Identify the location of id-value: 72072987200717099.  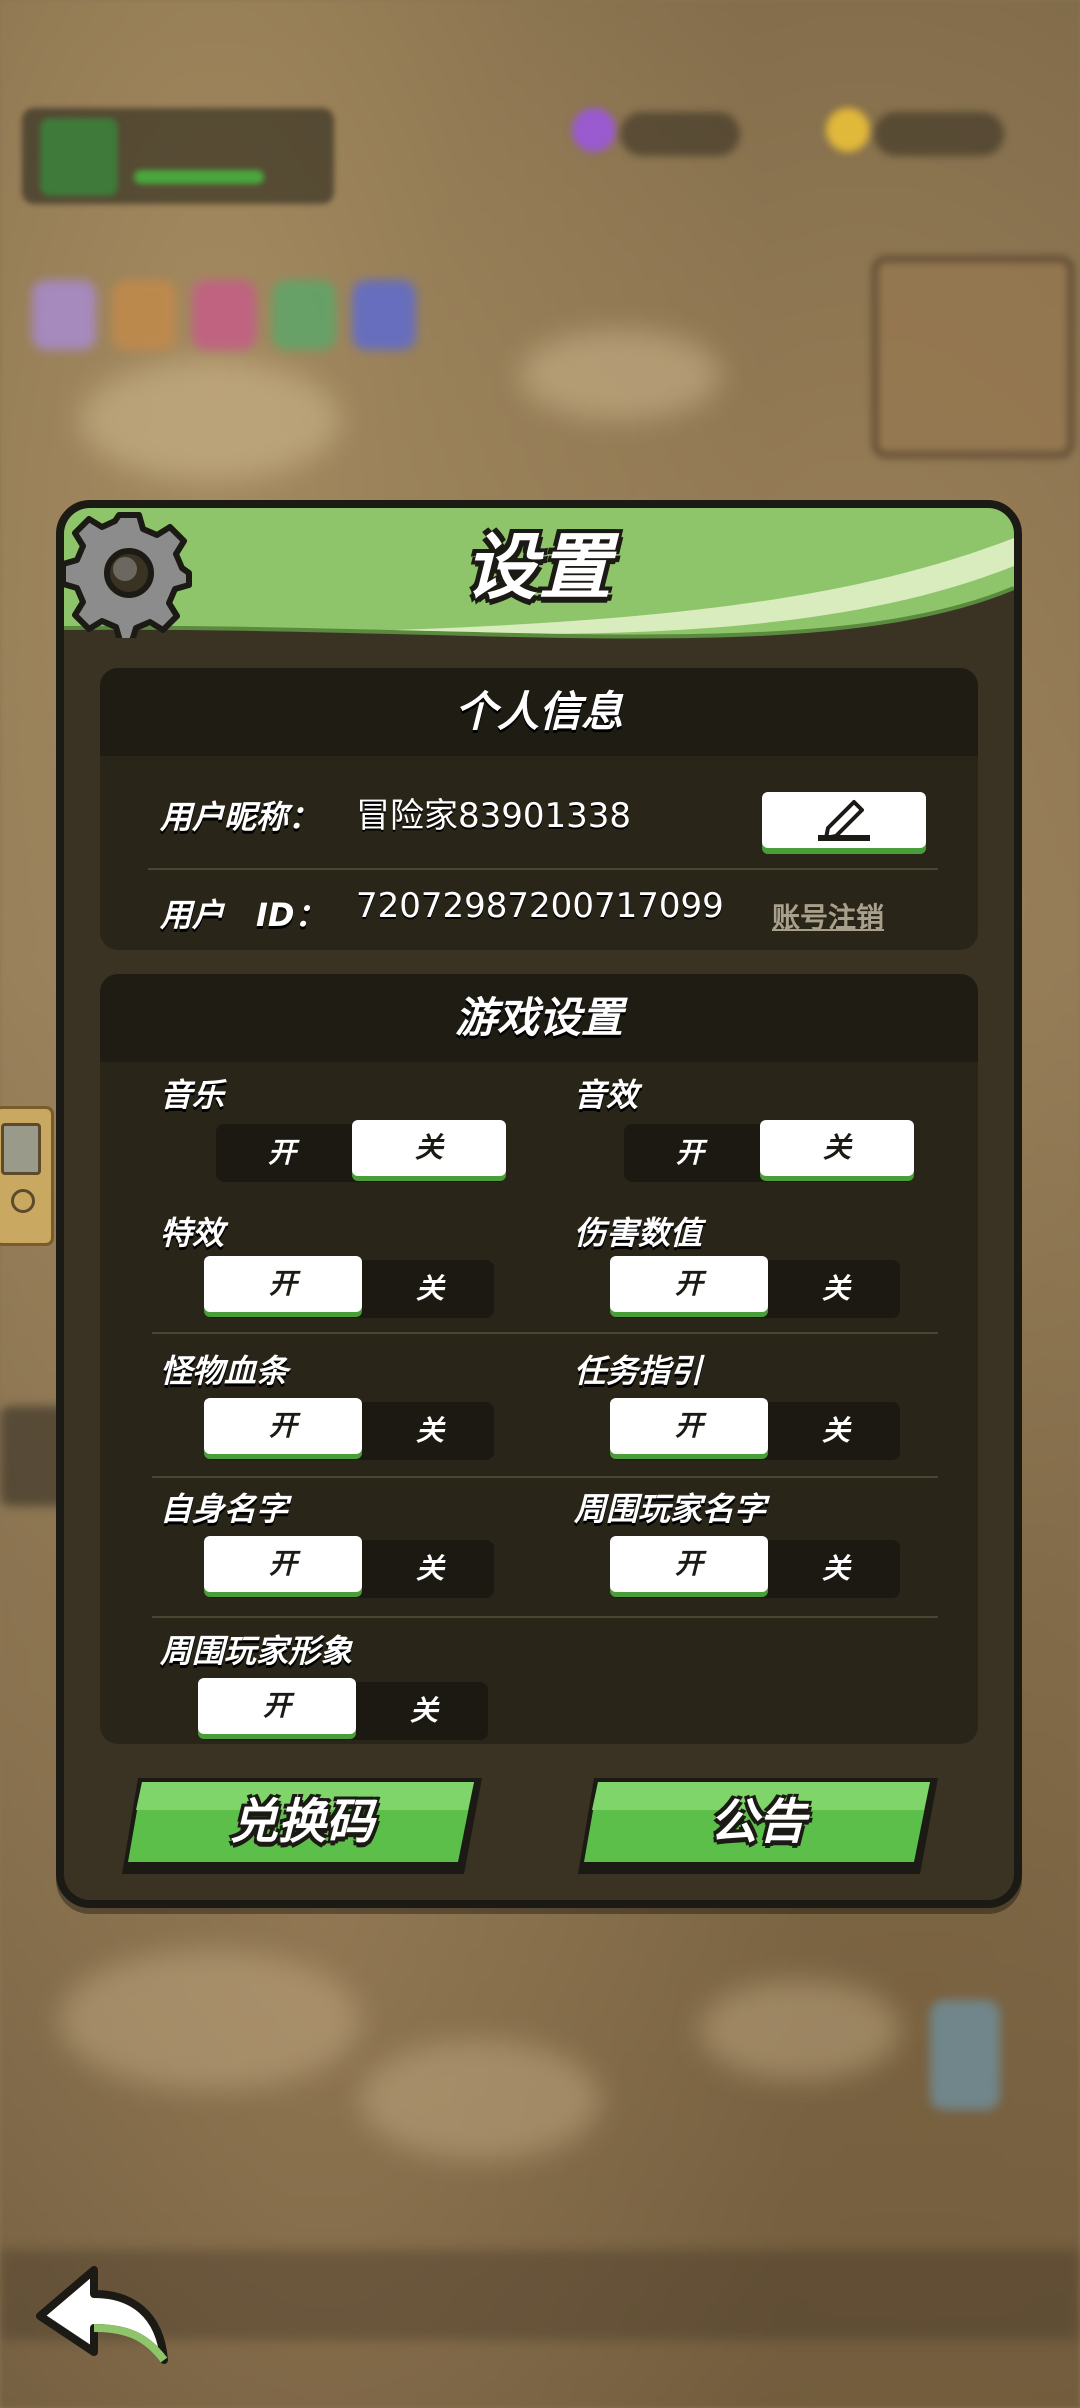
(540, 906).